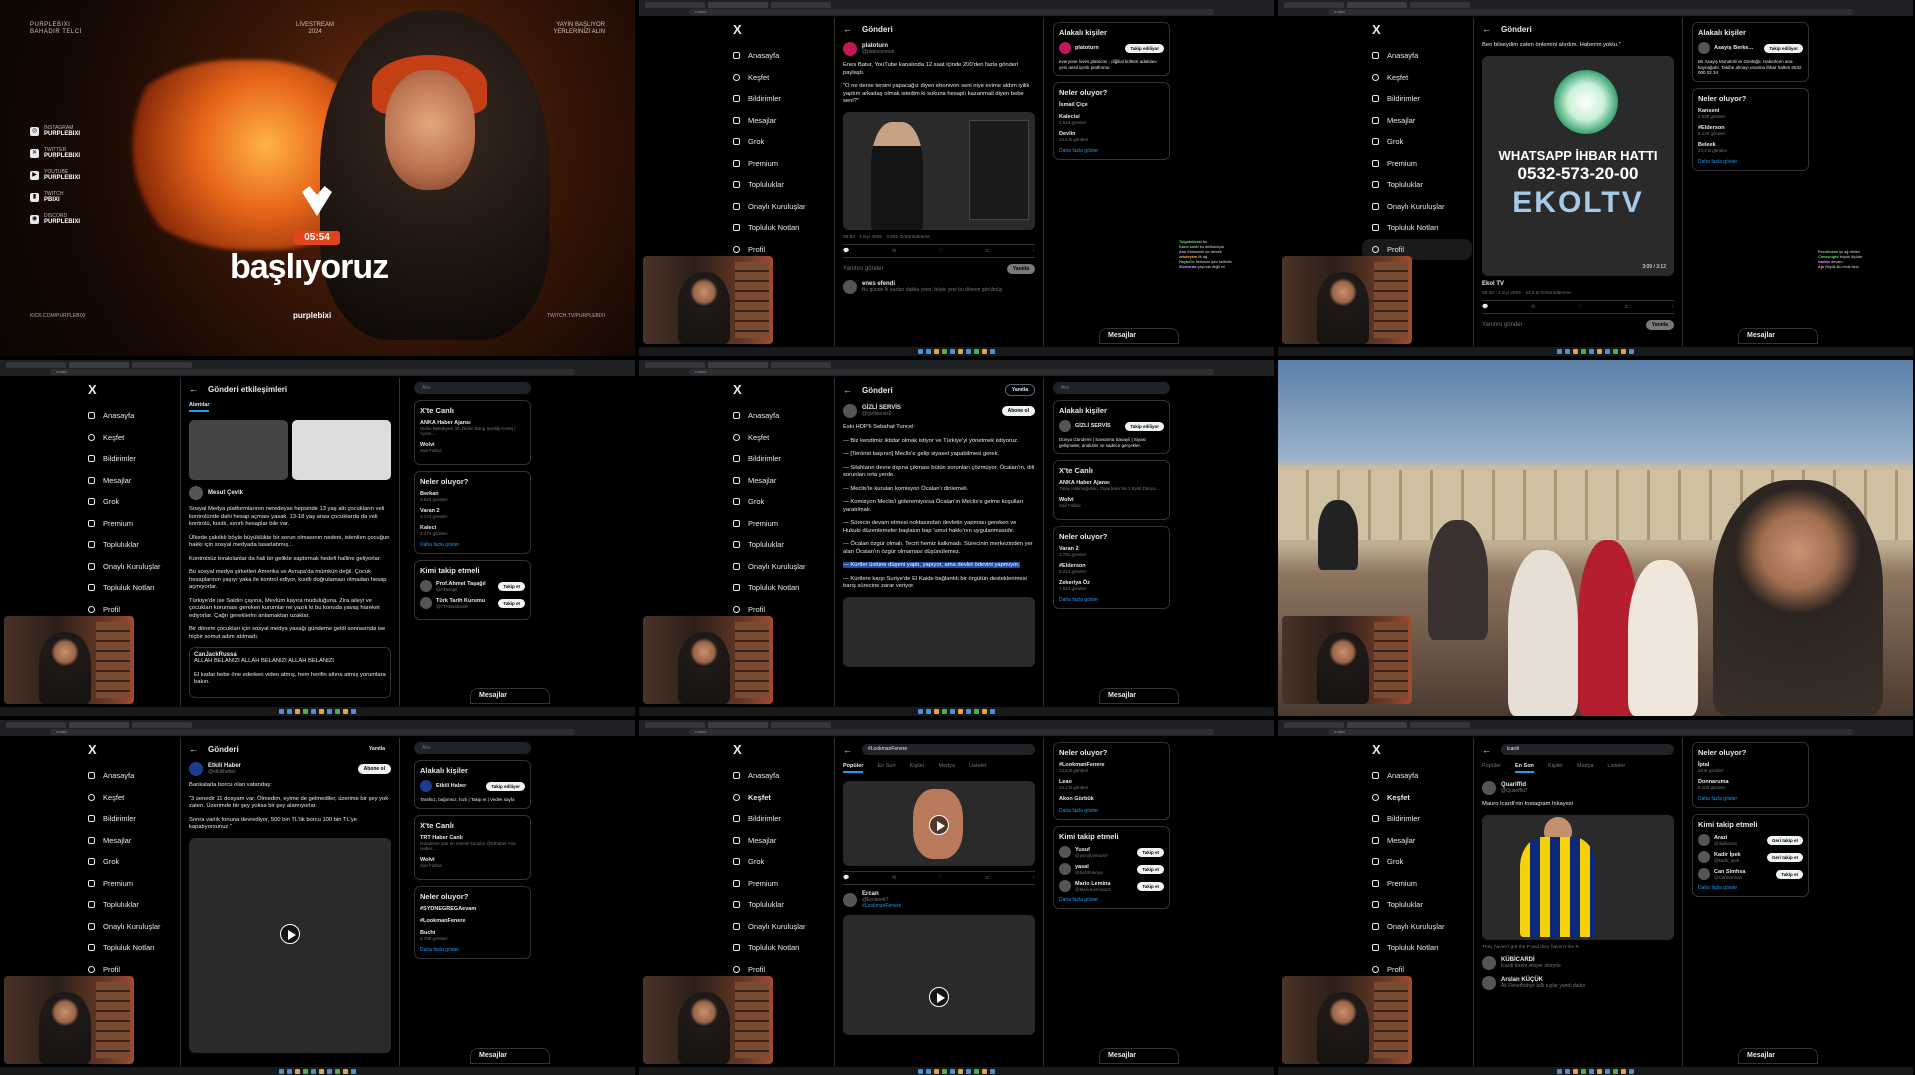  Describe the element at coordinates (472, 496) in the screenshot. I see `trend-item: Berkan 3.823 gönderi` at that location.